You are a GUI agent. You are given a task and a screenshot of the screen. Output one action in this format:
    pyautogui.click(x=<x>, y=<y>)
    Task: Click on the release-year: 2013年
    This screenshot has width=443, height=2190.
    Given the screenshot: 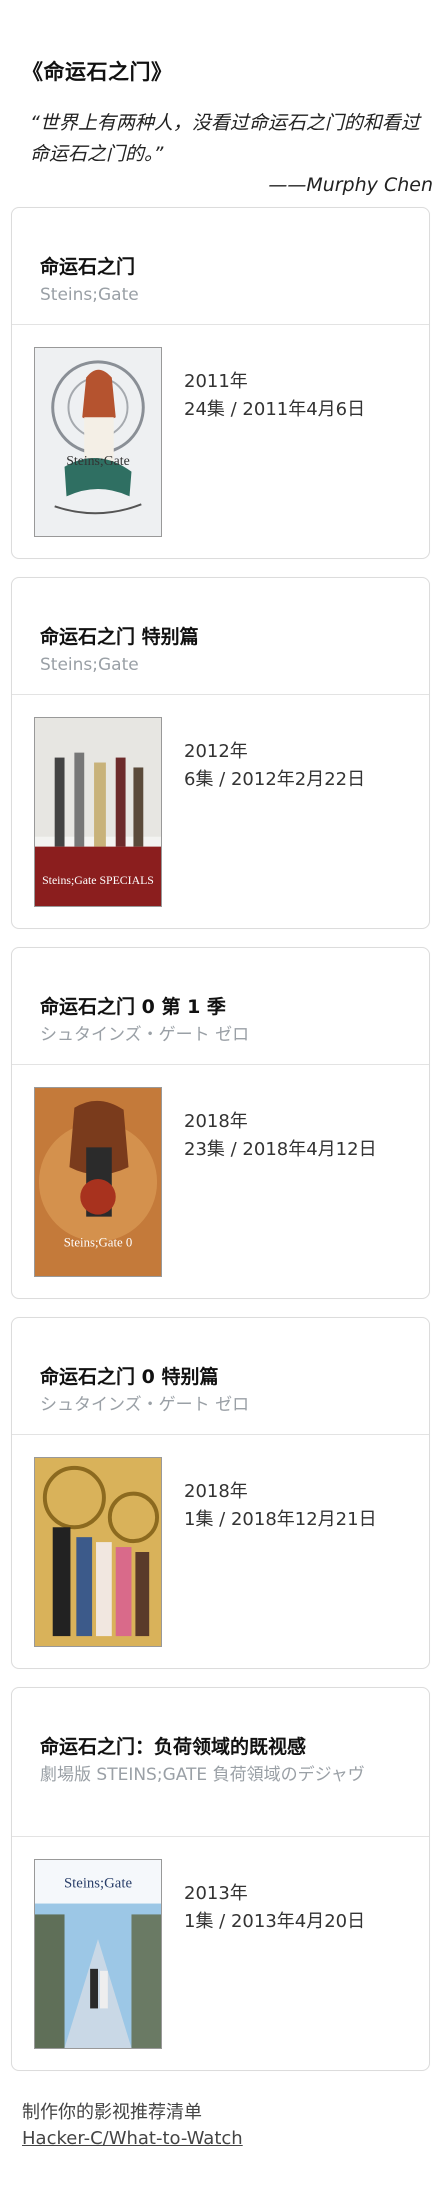 What is the action you would take?
    pyautogui.click(x=216, y=1893)
    